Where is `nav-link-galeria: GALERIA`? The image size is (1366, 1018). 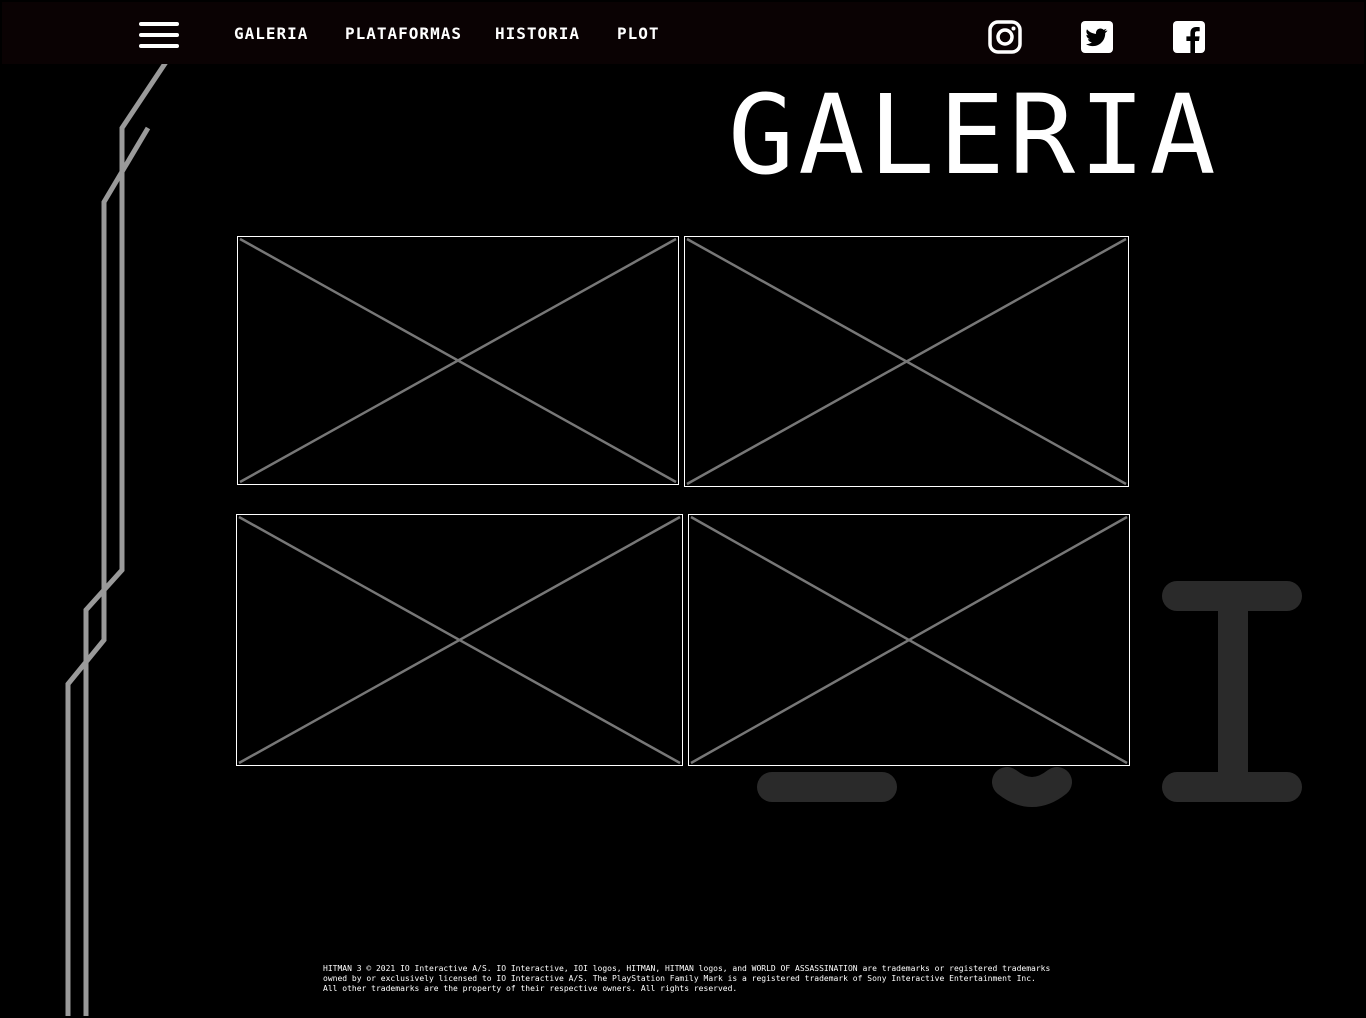
nav-link-galeria: GALERIA is located at coordinates (271, 33).